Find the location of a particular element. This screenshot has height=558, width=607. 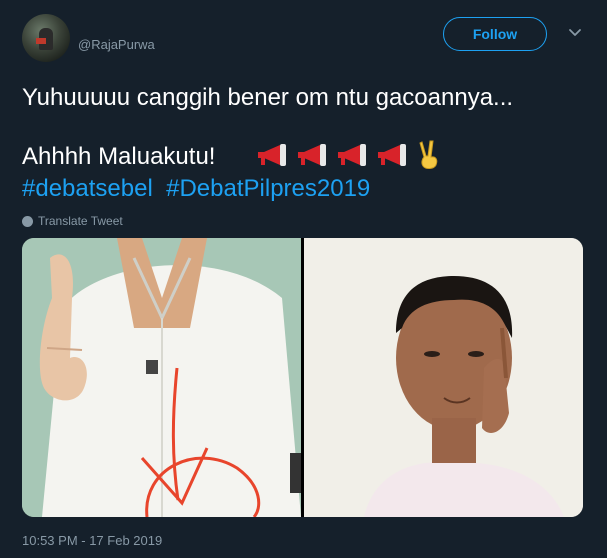

tweet-text-line2: Ahhhh Maluakutu! is located at coordinates (119, 156).